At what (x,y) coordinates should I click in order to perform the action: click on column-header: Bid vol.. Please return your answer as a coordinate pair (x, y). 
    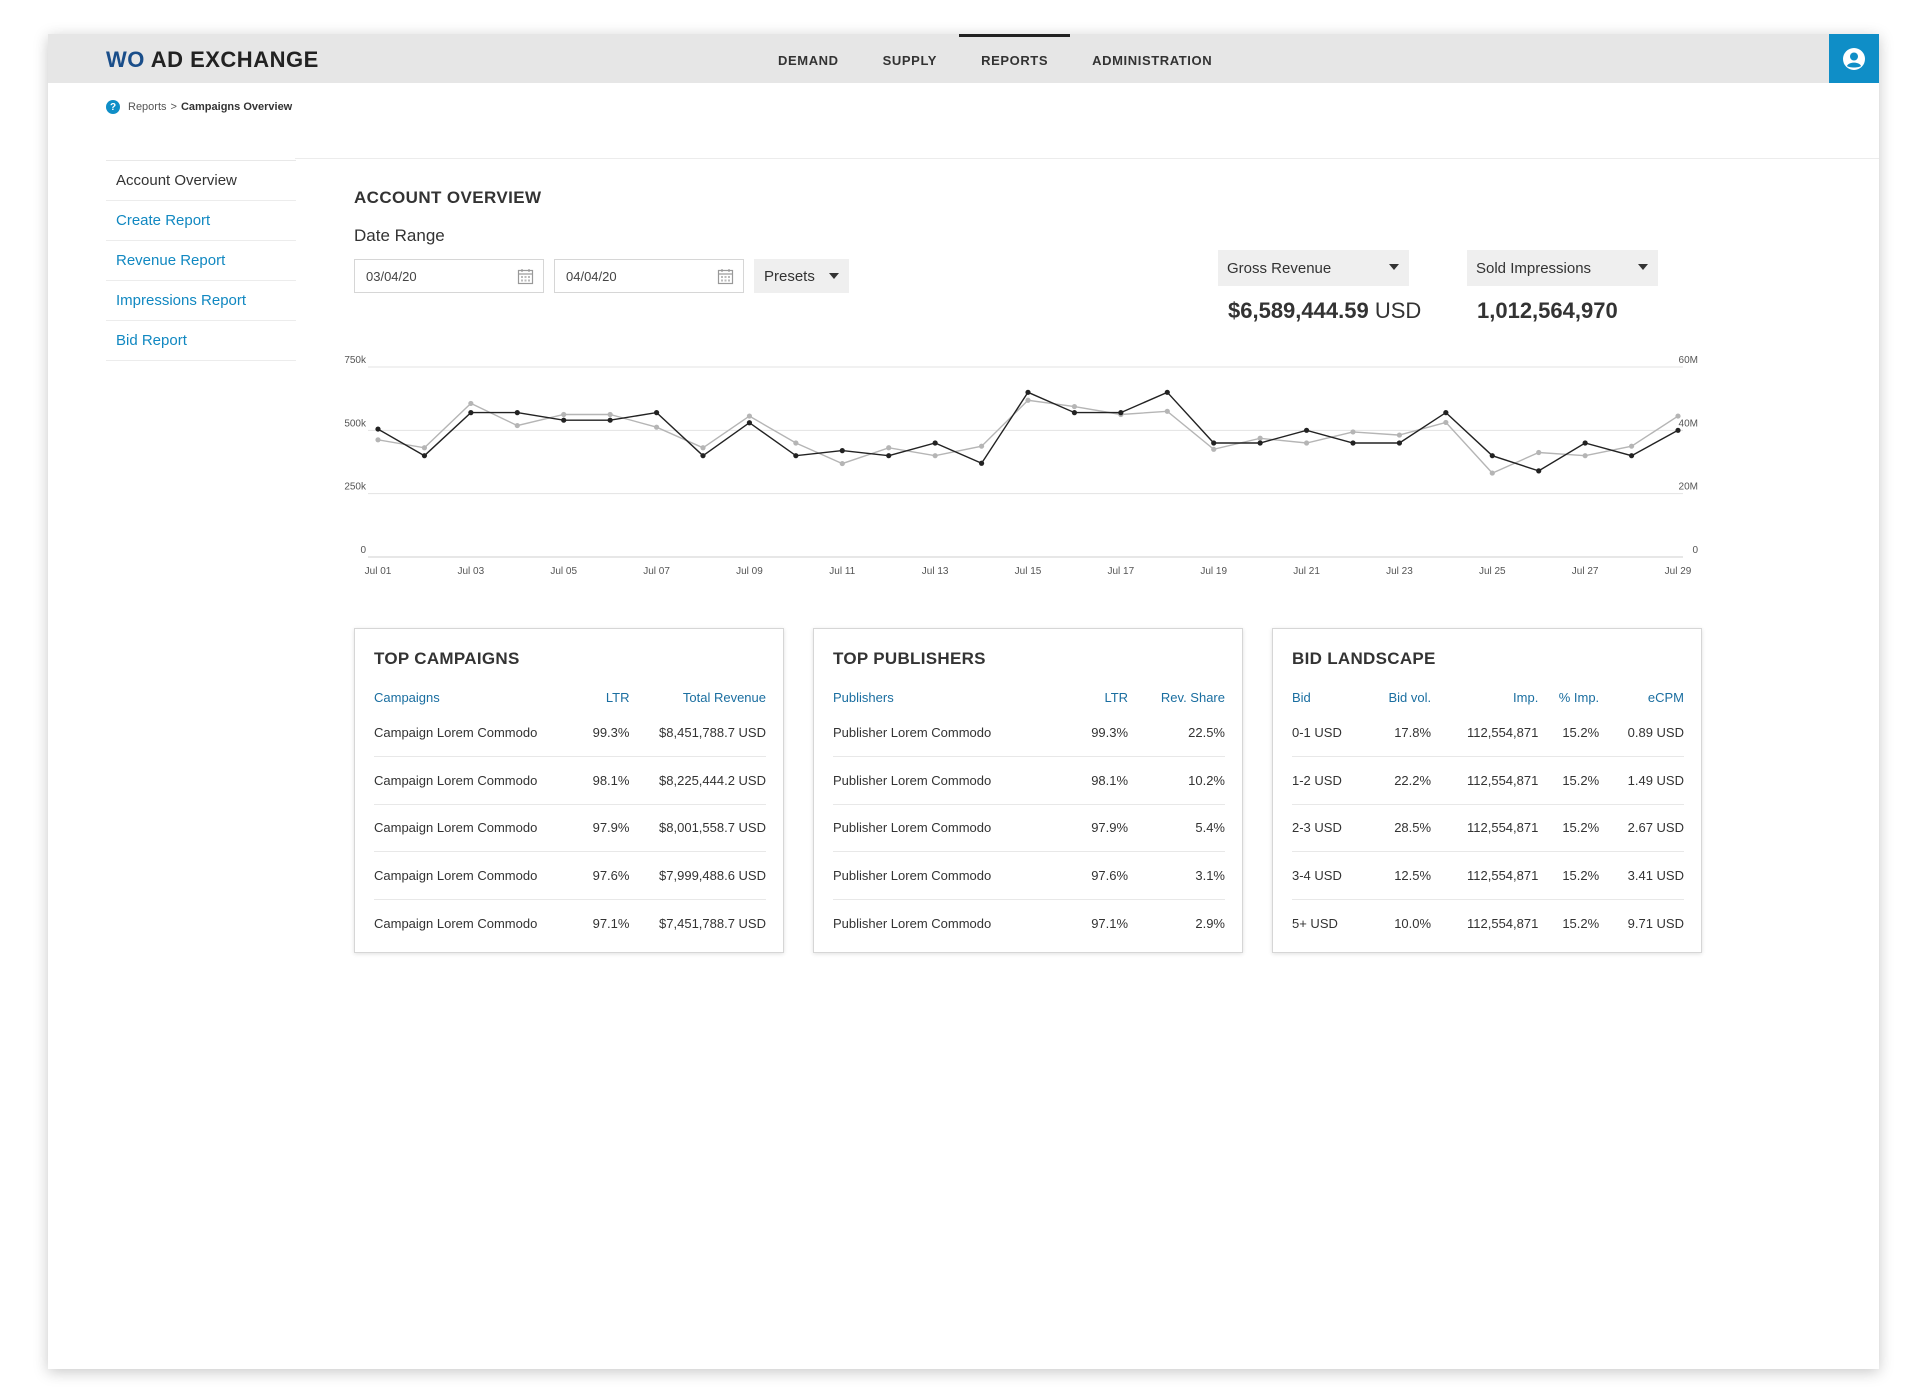
    Looking at the image, I should click on (1399, 697).